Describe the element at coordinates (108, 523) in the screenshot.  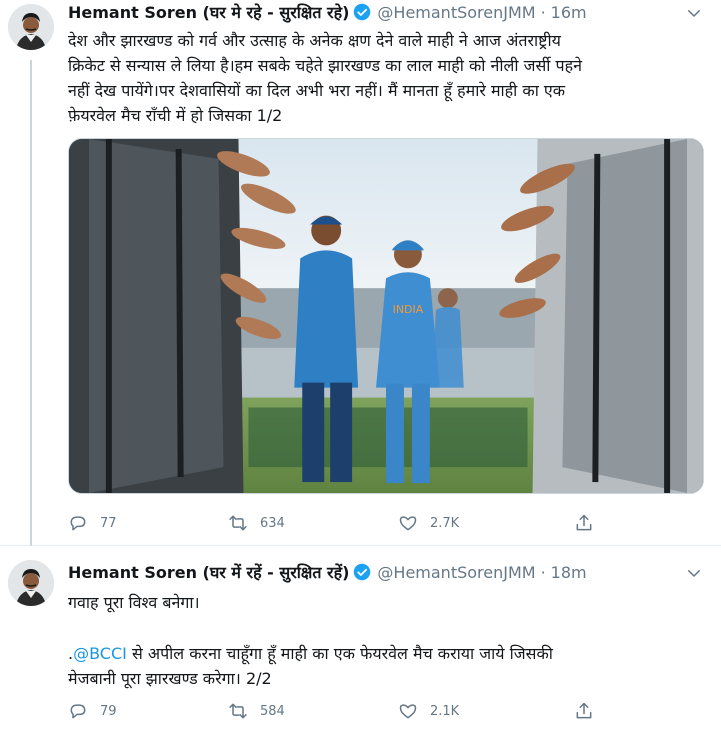
I see `reply-count: 77` at that location.